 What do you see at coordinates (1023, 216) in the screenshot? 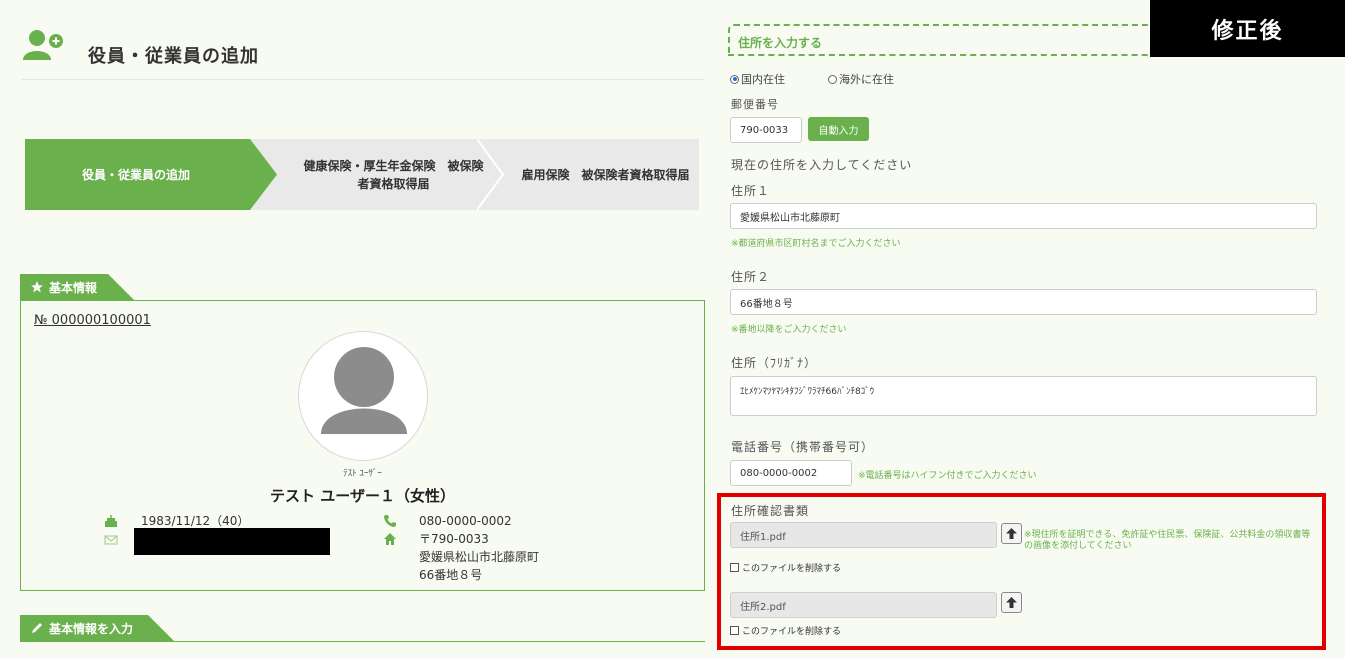
I see `address1-input: 愛媛県松山市北藤原町` at bounding box center [1023, 216].